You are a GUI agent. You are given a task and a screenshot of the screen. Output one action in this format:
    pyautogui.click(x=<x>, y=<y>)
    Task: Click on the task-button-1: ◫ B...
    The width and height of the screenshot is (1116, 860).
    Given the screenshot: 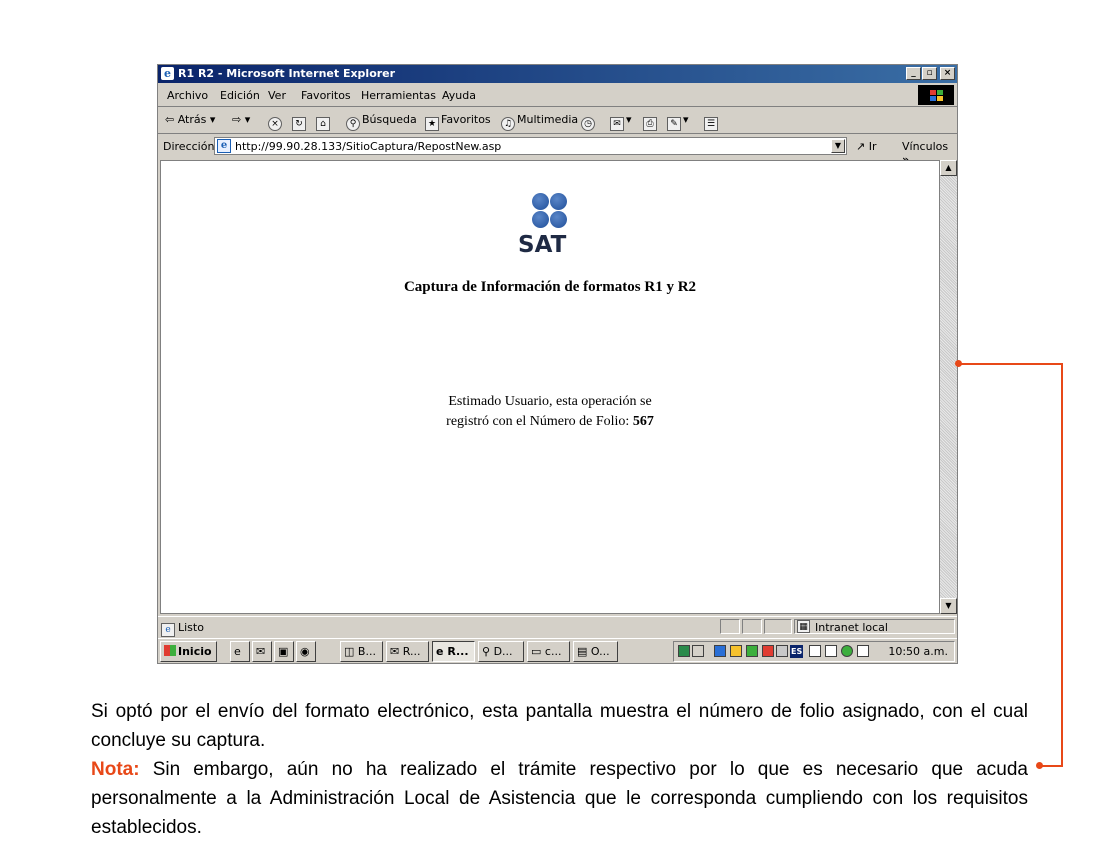 What is the action you would take?
    pyautogui.click(x=361, y=651)
    